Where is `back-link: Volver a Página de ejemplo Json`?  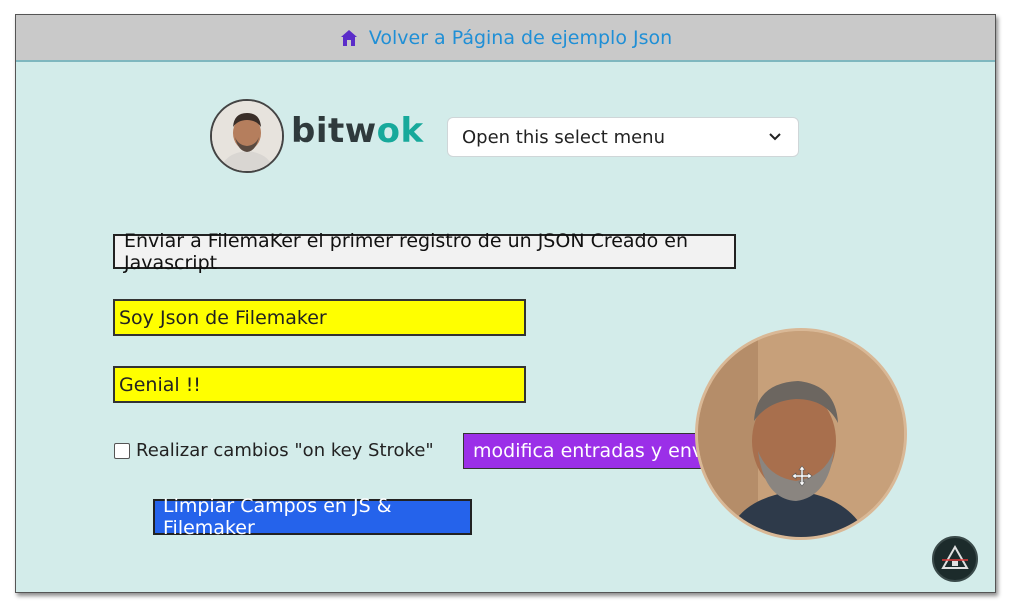
back-link: Volver a Página de ejemplo Json is located at coordinates (505, 38).